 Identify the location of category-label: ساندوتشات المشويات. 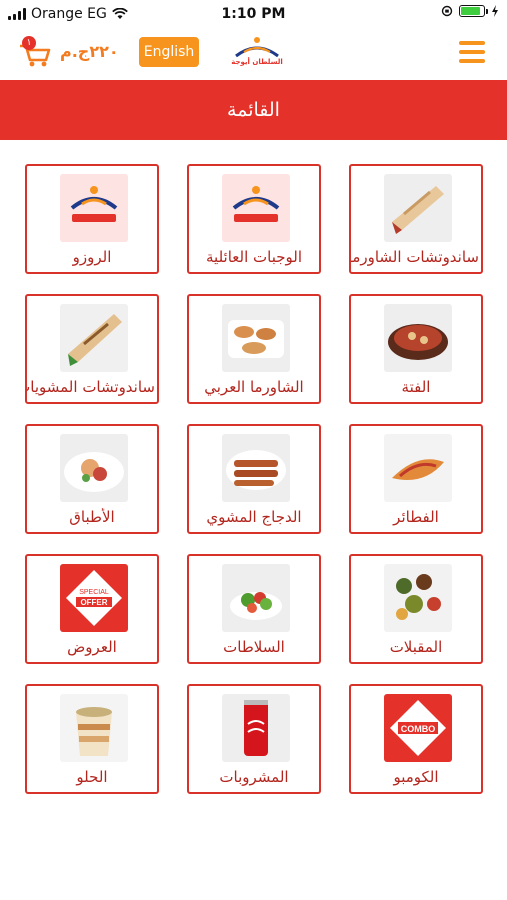
(91, 387).